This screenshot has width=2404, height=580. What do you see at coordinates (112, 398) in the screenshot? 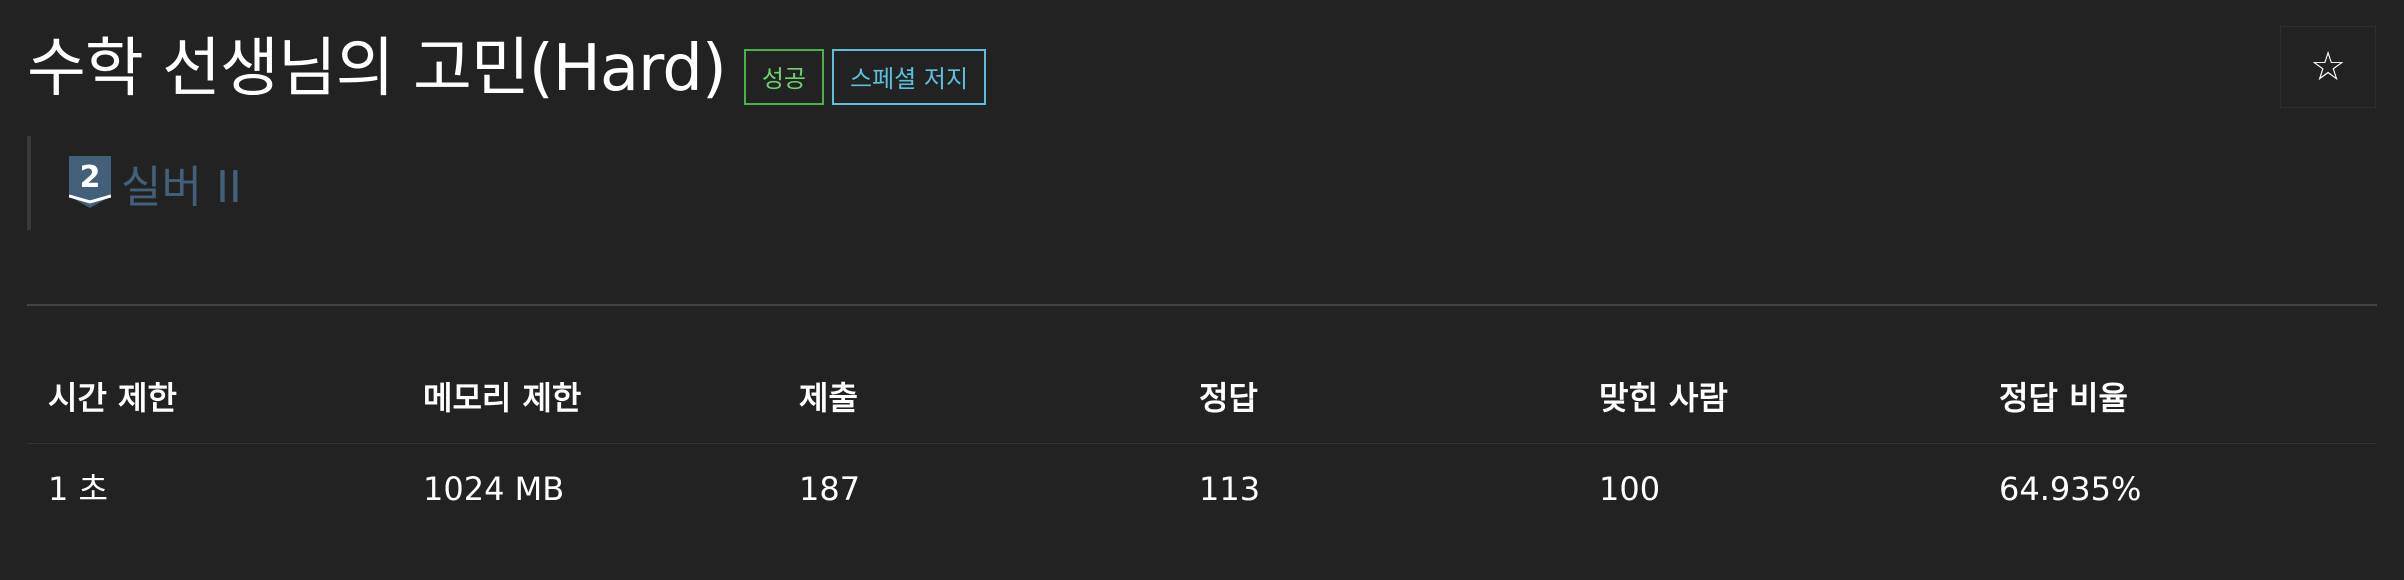
I see `header-time-limit: 시간 제한` at bounding box center [112, 398].